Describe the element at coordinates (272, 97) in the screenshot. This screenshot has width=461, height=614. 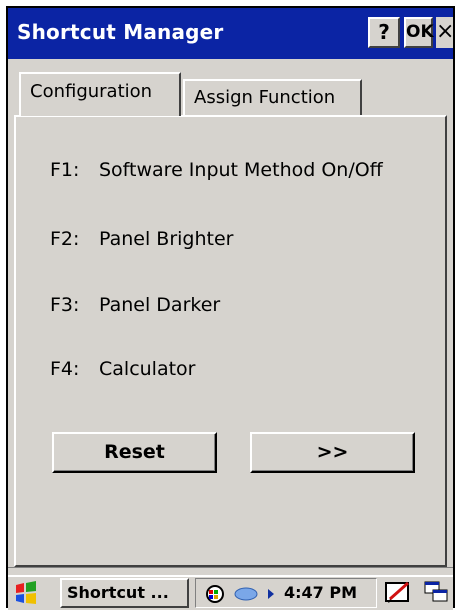
I see `tab-assign-function: Assign Function` at that location.